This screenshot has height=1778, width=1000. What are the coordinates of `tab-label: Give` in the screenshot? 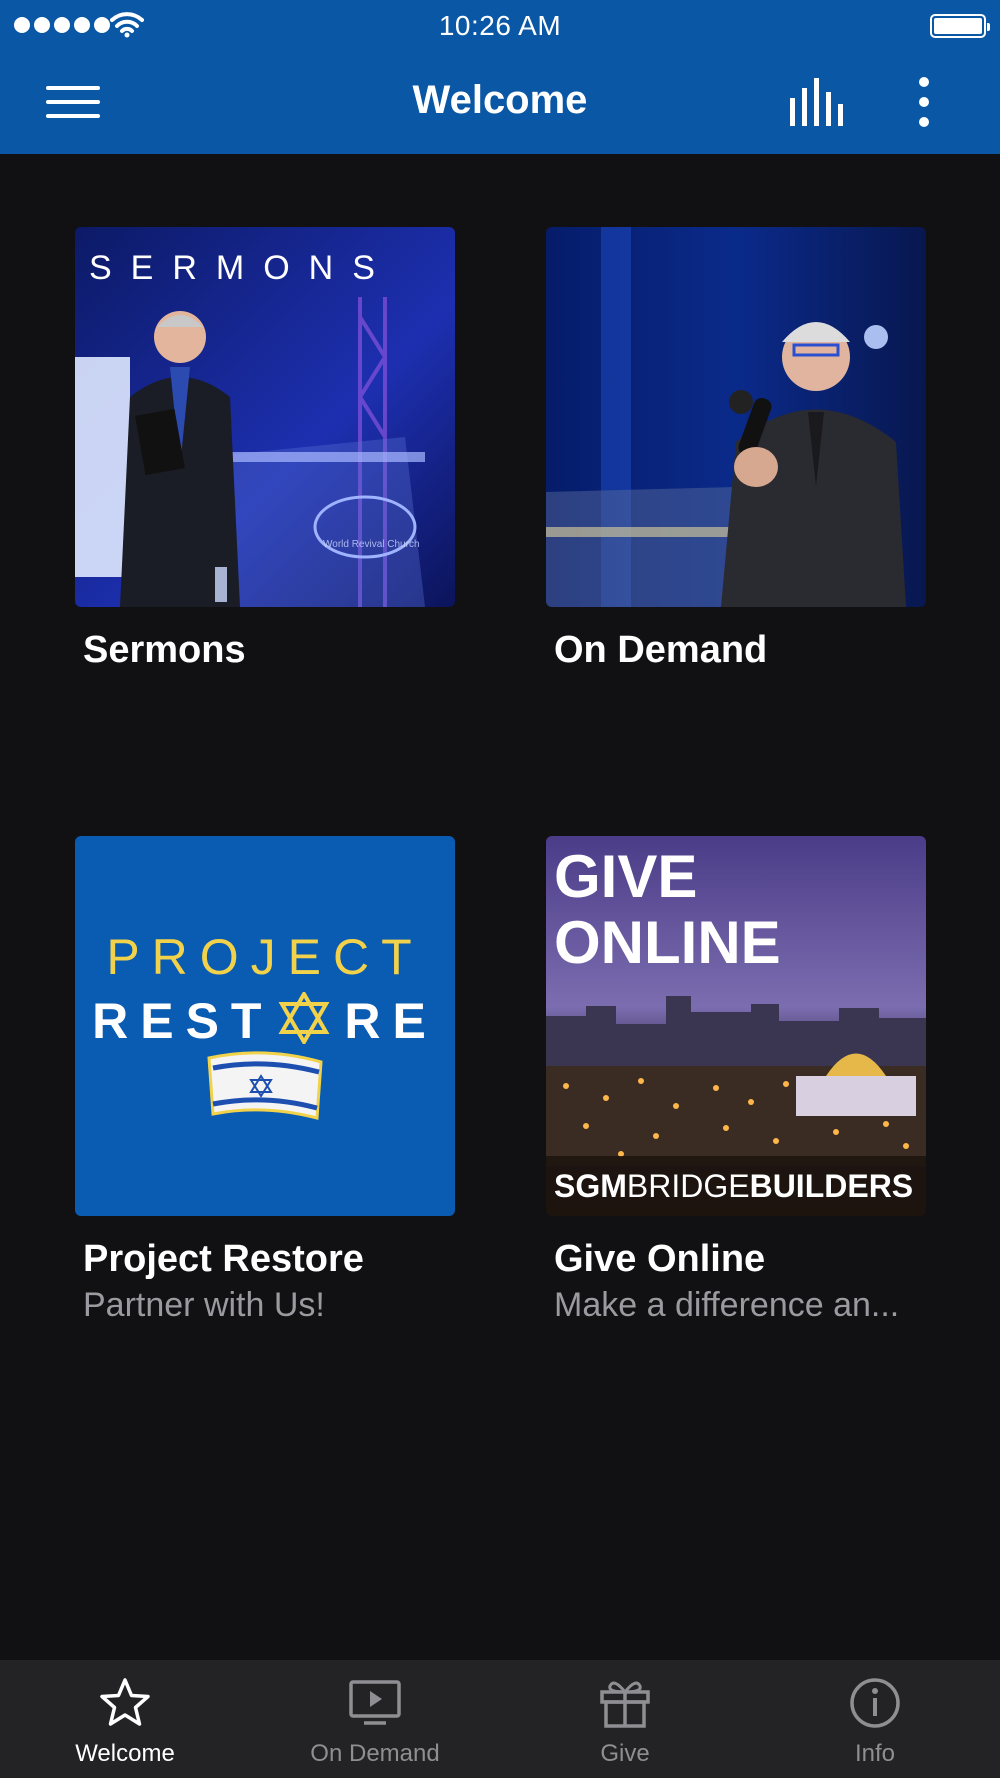 It's located at (625, 1753).